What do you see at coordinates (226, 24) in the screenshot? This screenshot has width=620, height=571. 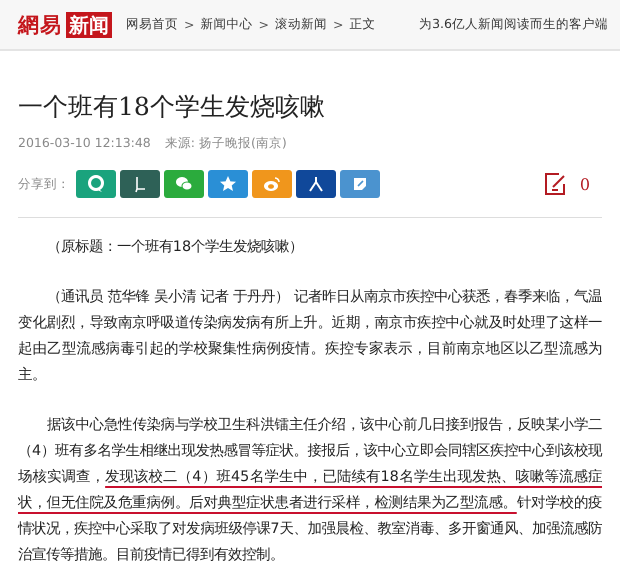 I see `breadcrumb-link: 新闻中心` at bounding box center [226, 24].